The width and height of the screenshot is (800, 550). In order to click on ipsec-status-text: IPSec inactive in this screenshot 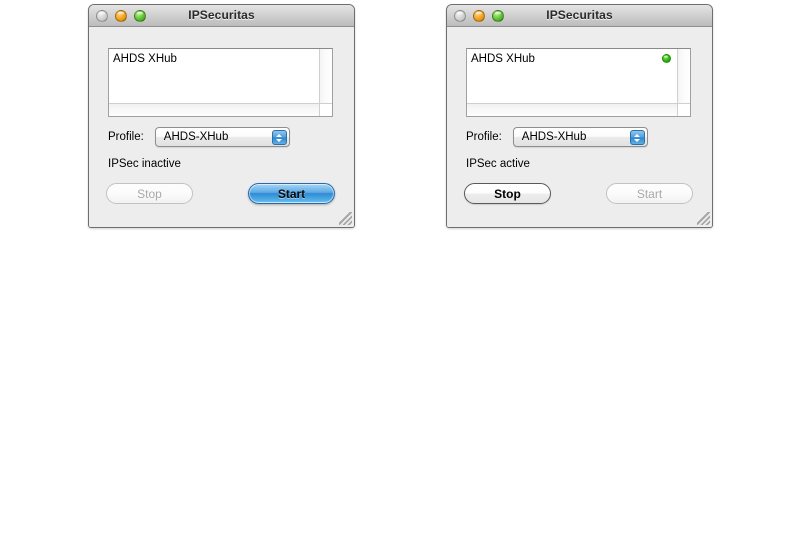, I will do `click(144, 164)`.